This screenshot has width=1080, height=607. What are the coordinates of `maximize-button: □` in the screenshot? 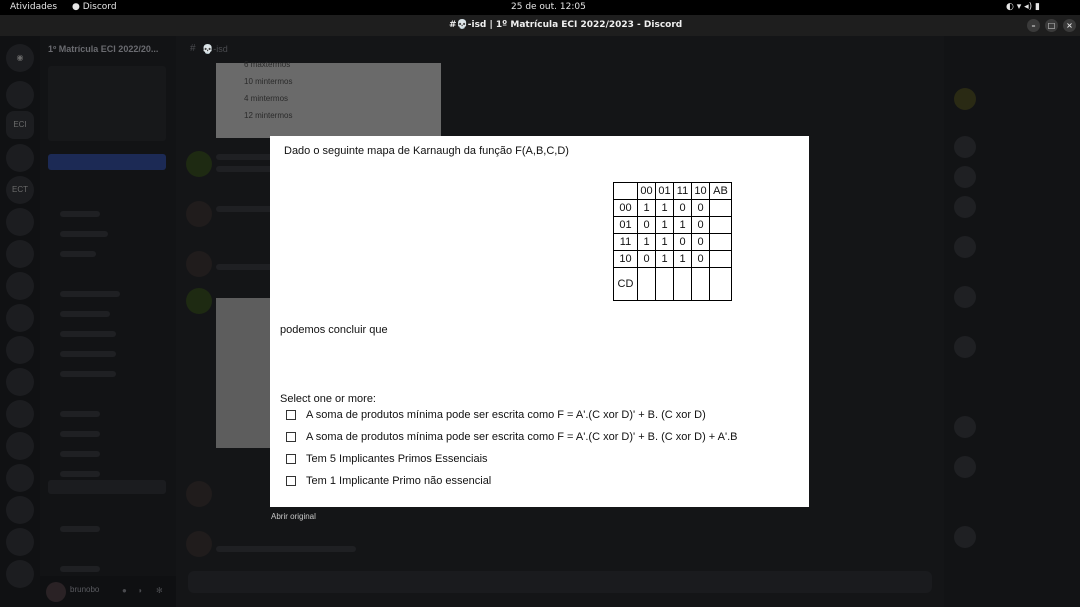 It's located at (1051, 25).